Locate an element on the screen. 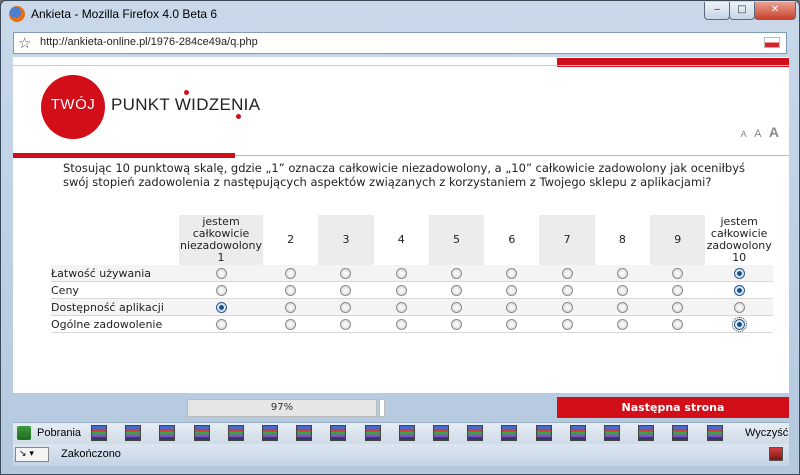 The height and width of the screenshot is (475, 800). status-addon-icon is located at coordinates (776, 454).